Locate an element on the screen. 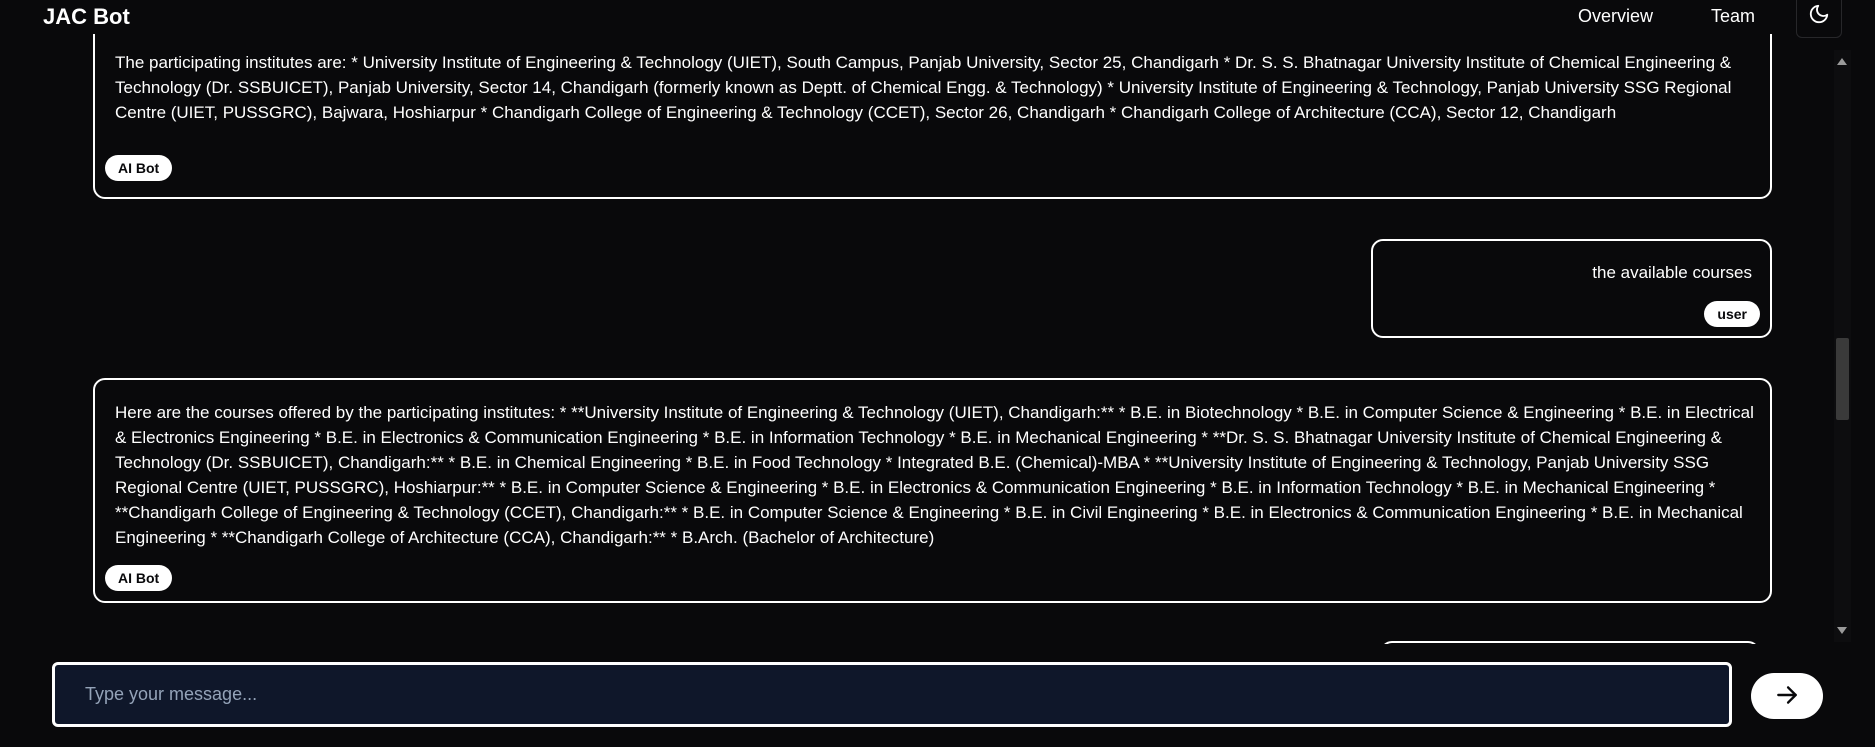  message-sender-badge: user is located at coordinates (1732, 314).